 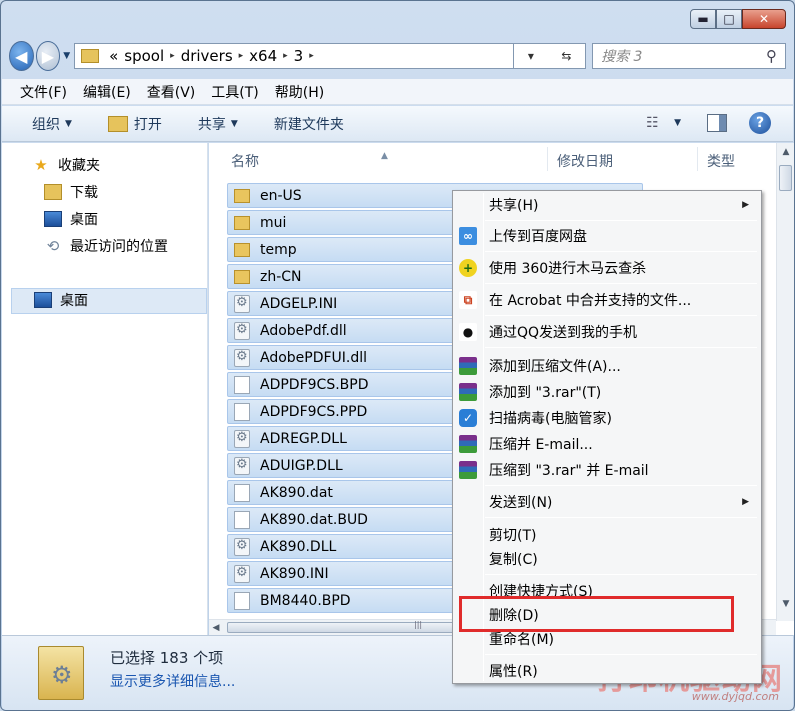 I want to click on caption-buttons: ▬ □ ✕, so click(x=738, y=19).